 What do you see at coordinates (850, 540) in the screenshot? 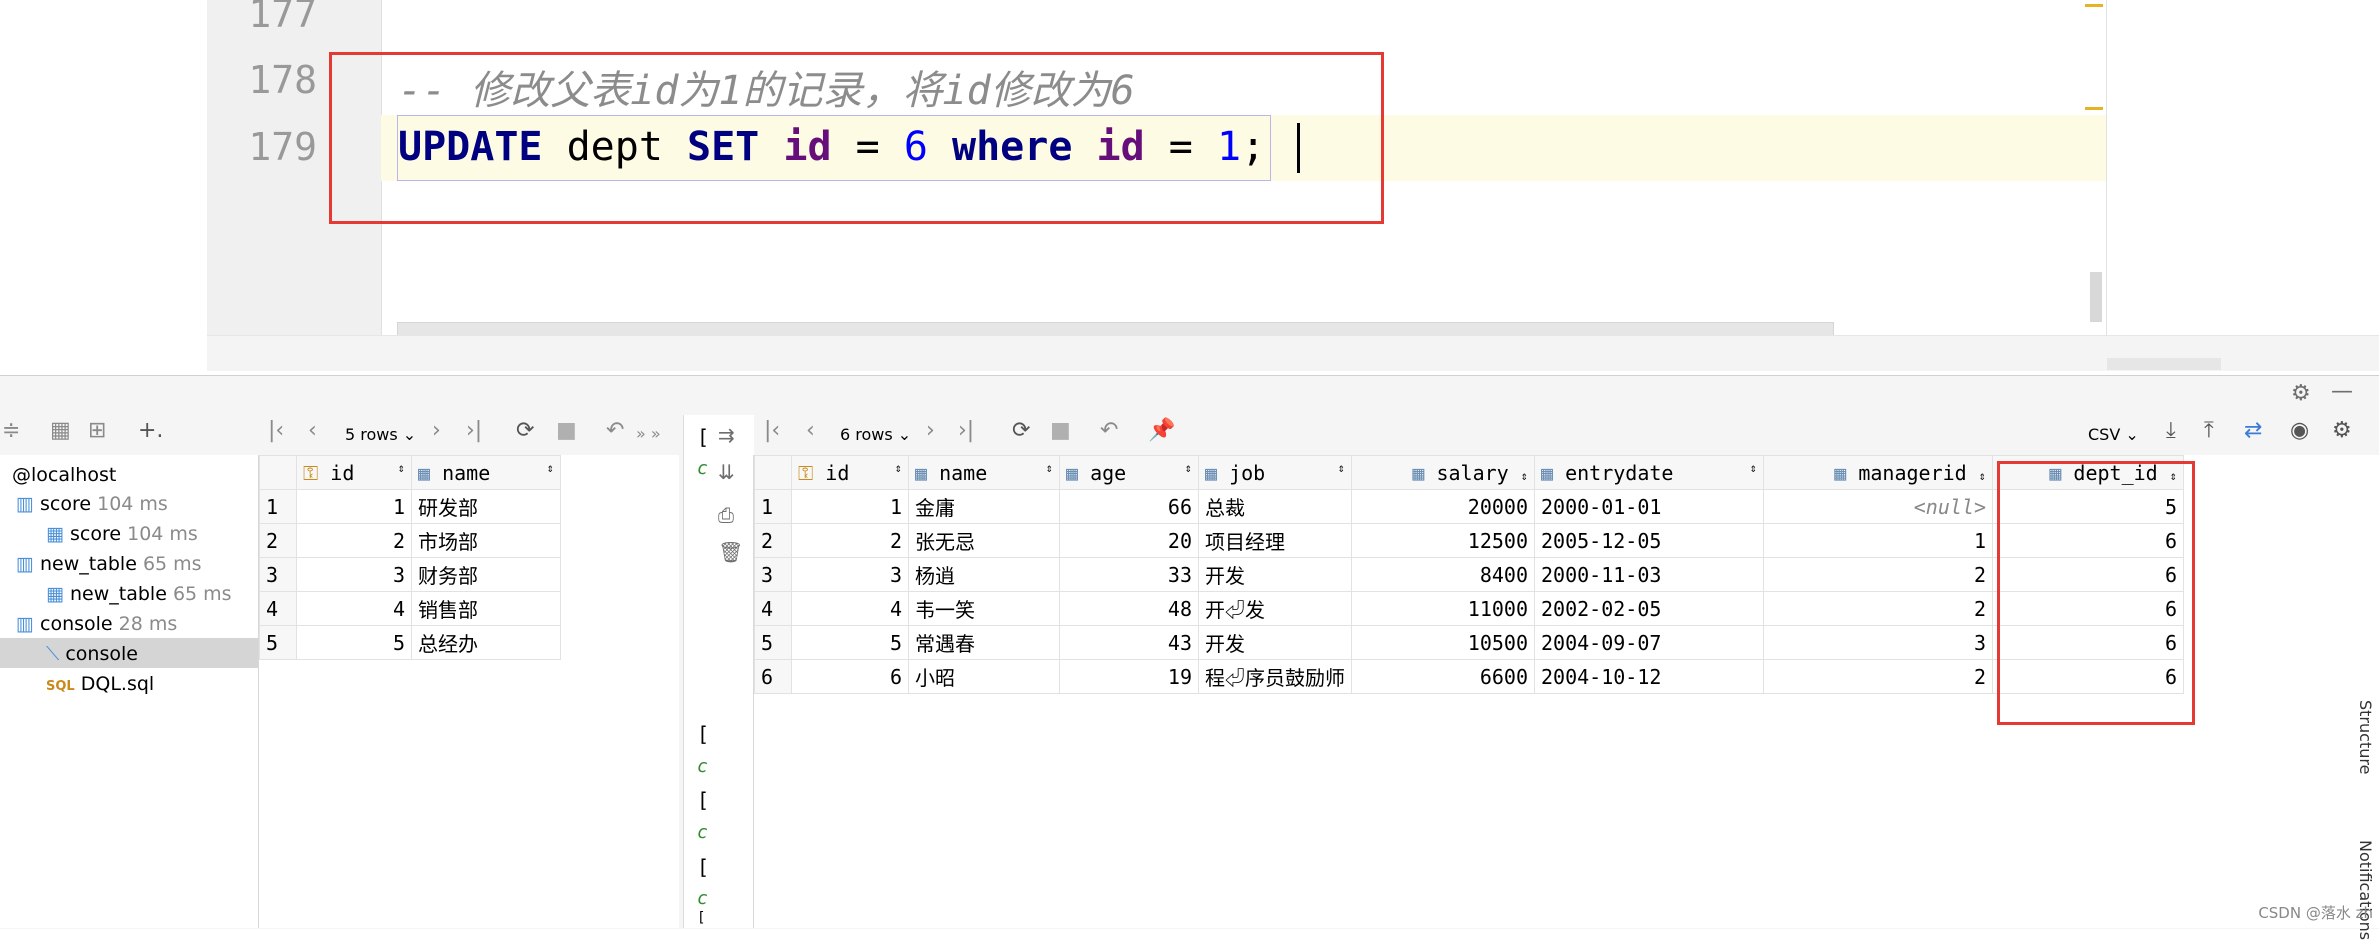
I see `cell-id: 2` at bounding box center [850, 540].